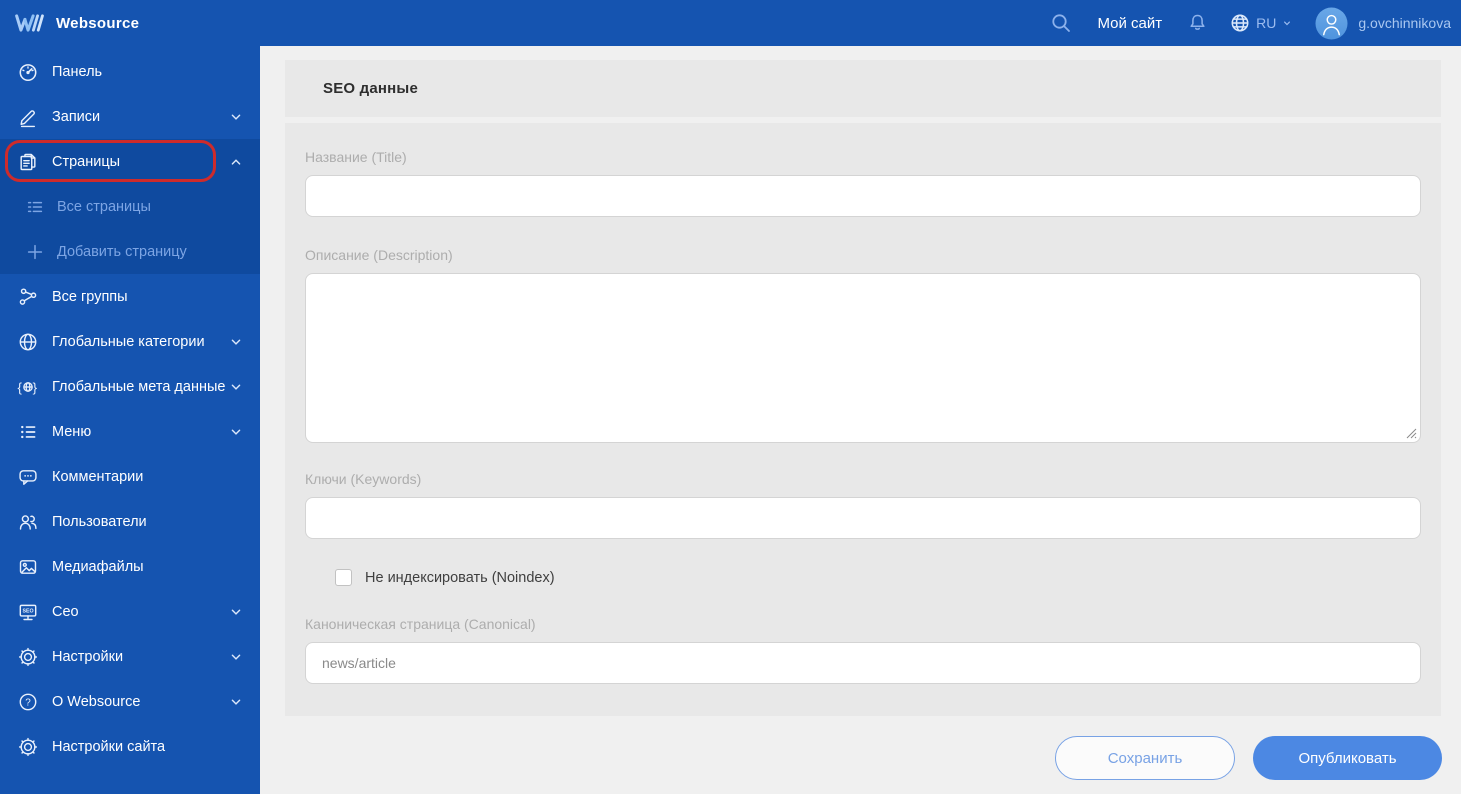  Describe the element at coordinates (28, 387) in the screenshot. I see `meta-braces-globe-icon: { }` at that location.